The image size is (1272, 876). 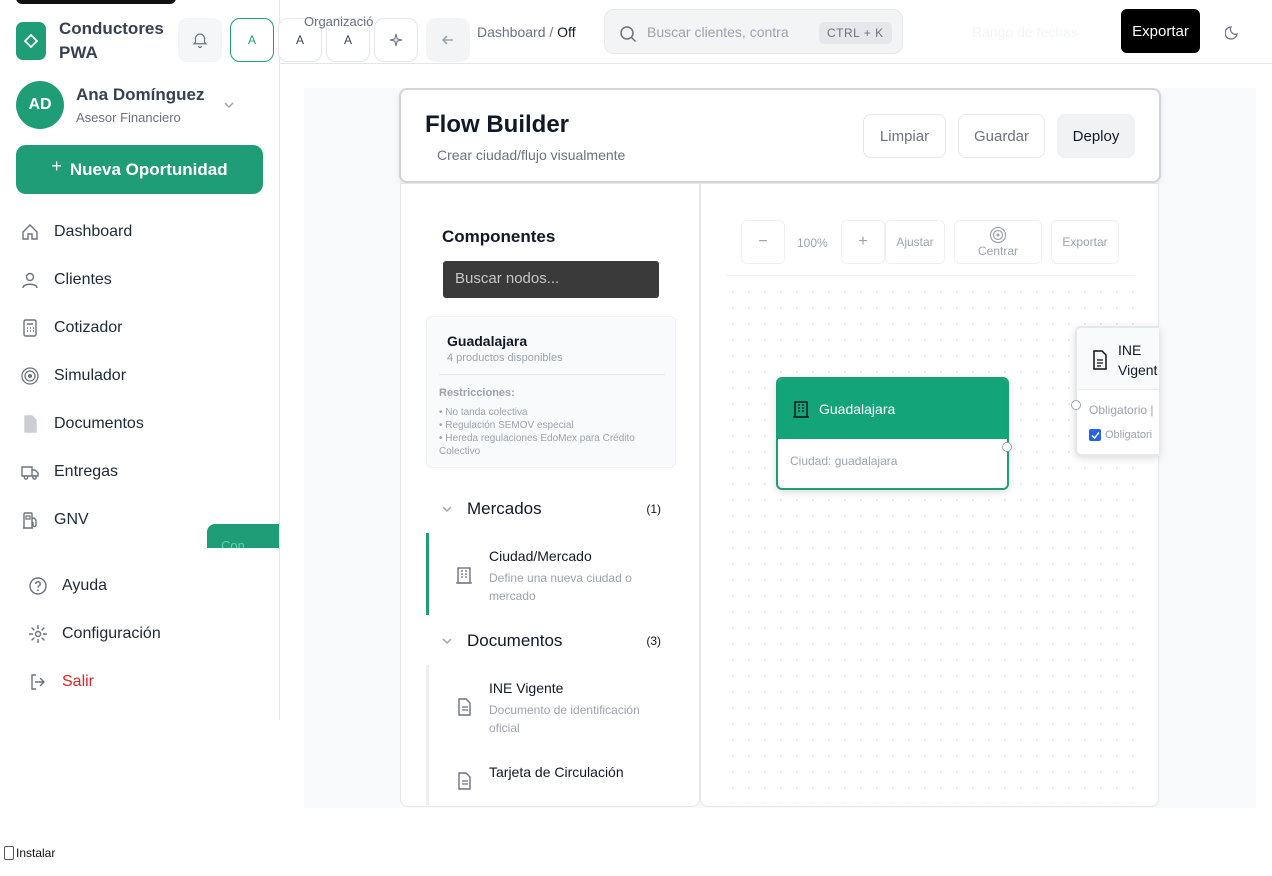 What do you see at coordinates (141, 232) in the screenshot?
I see `sidebar-item-dashboard: Dashboard` at bounding box center [141, 232].